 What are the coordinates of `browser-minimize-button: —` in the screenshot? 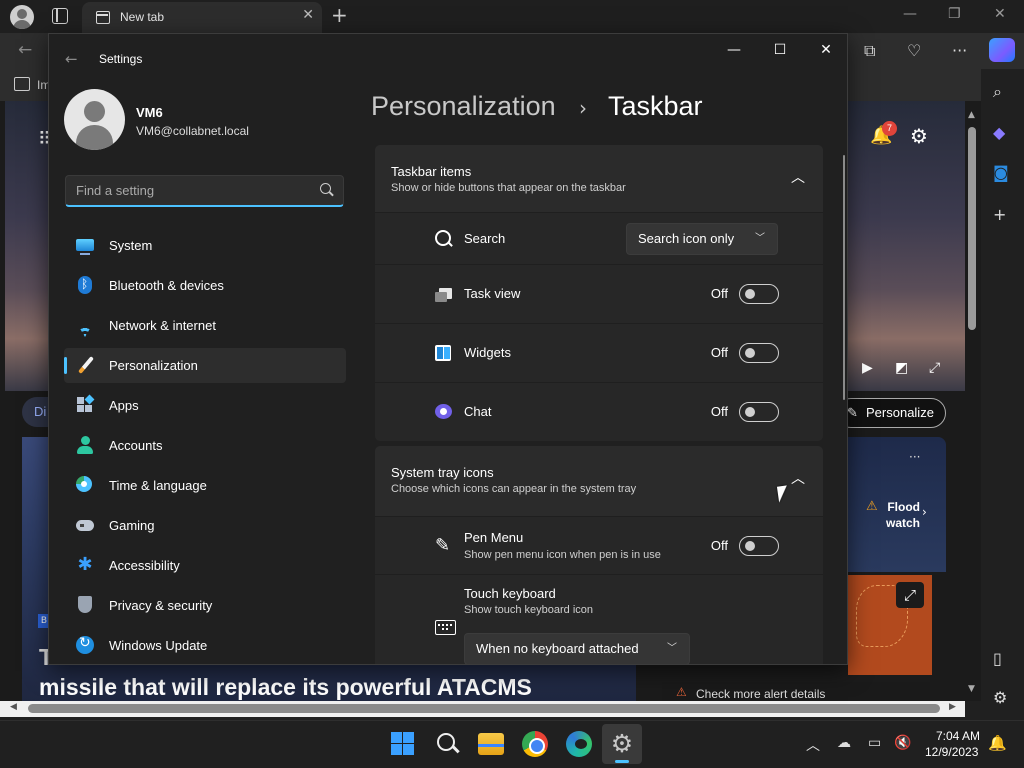 It's located at (910, 14).